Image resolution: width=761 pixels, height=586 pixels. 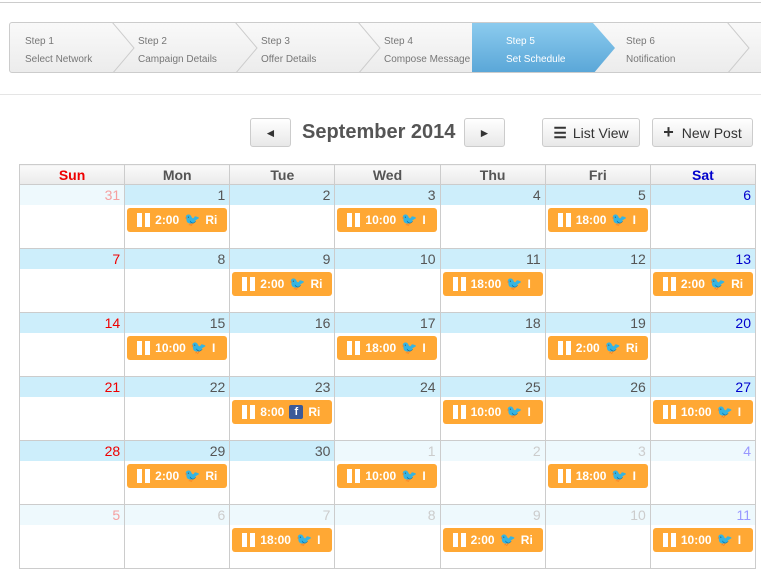 What do you see at coordinates (190, 47) in the screenshot?
I see `wizard-step-2: Step 2 Campaign Details` at bounding box center [190, 47].